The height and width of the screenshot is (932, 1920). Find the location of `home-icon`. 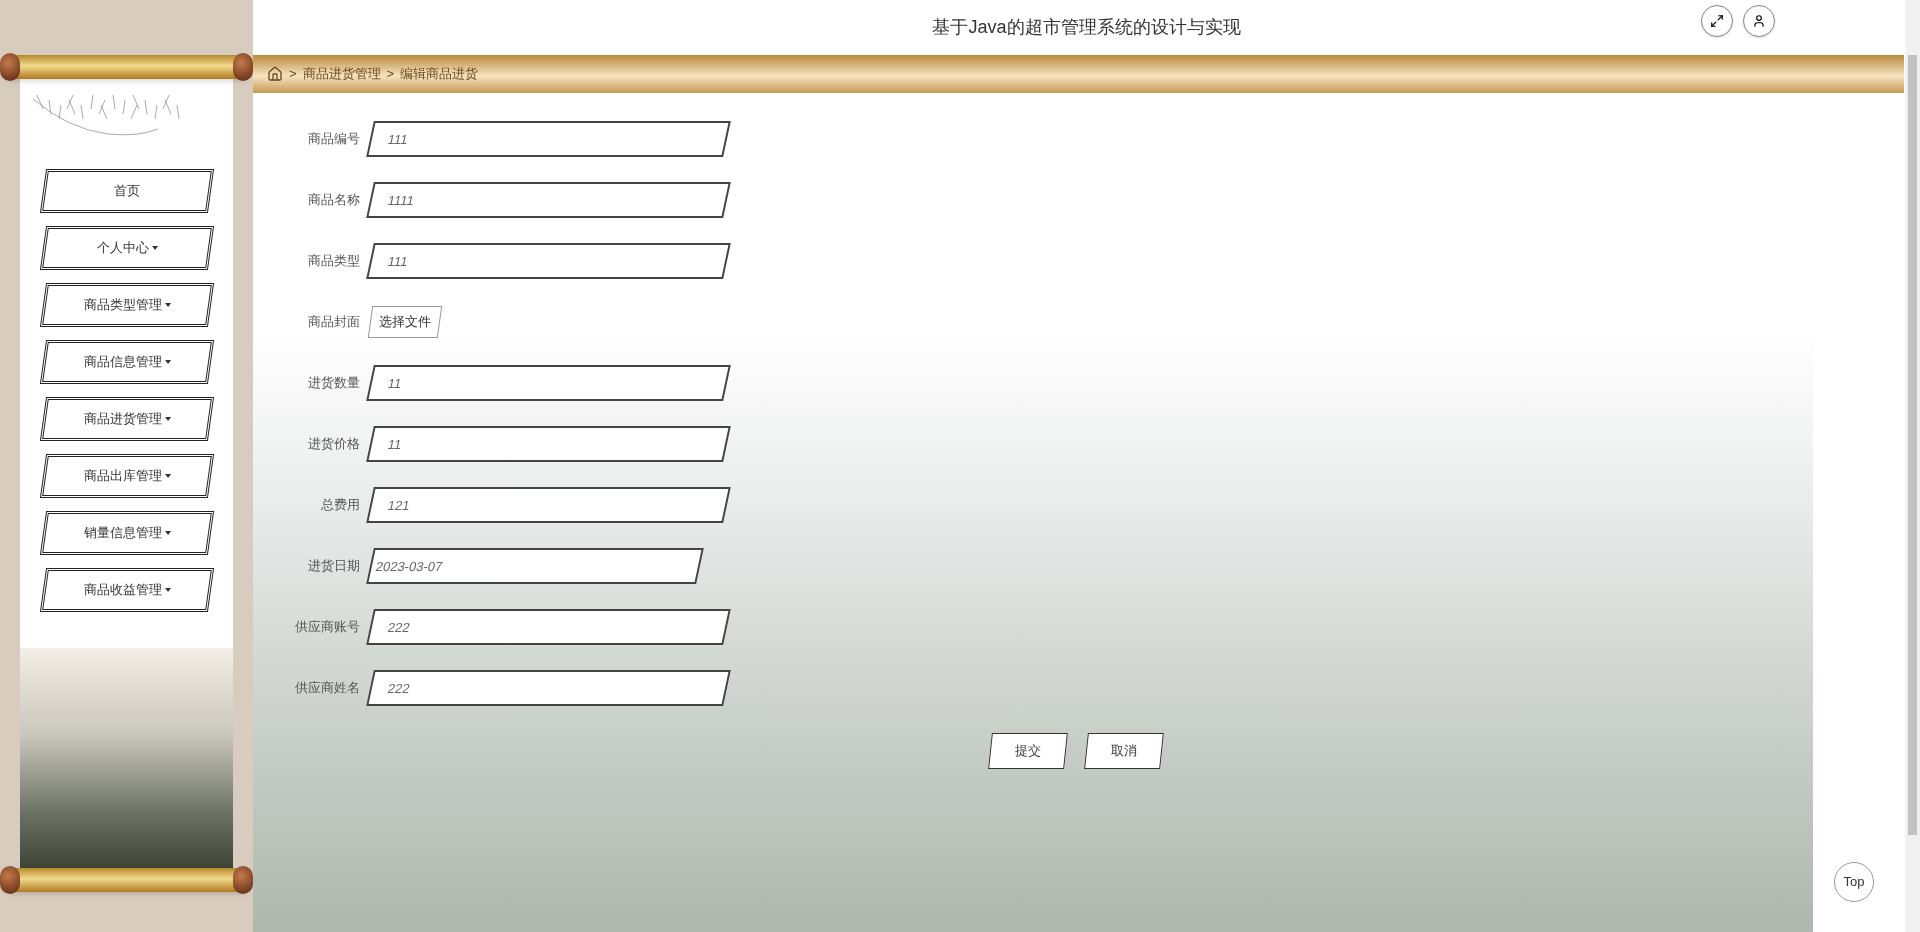

home-icon is located at coordinates (275, 74).